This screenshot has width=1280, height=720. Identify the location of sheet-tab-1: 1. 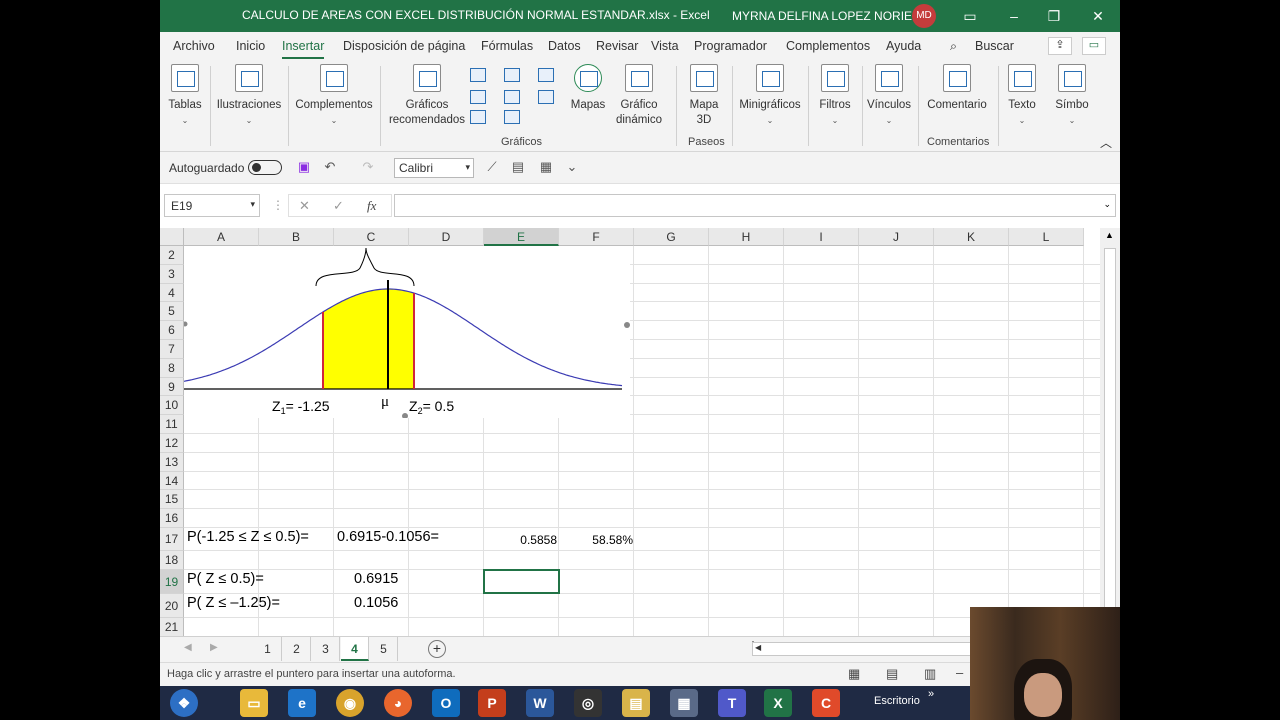
(268, 649).